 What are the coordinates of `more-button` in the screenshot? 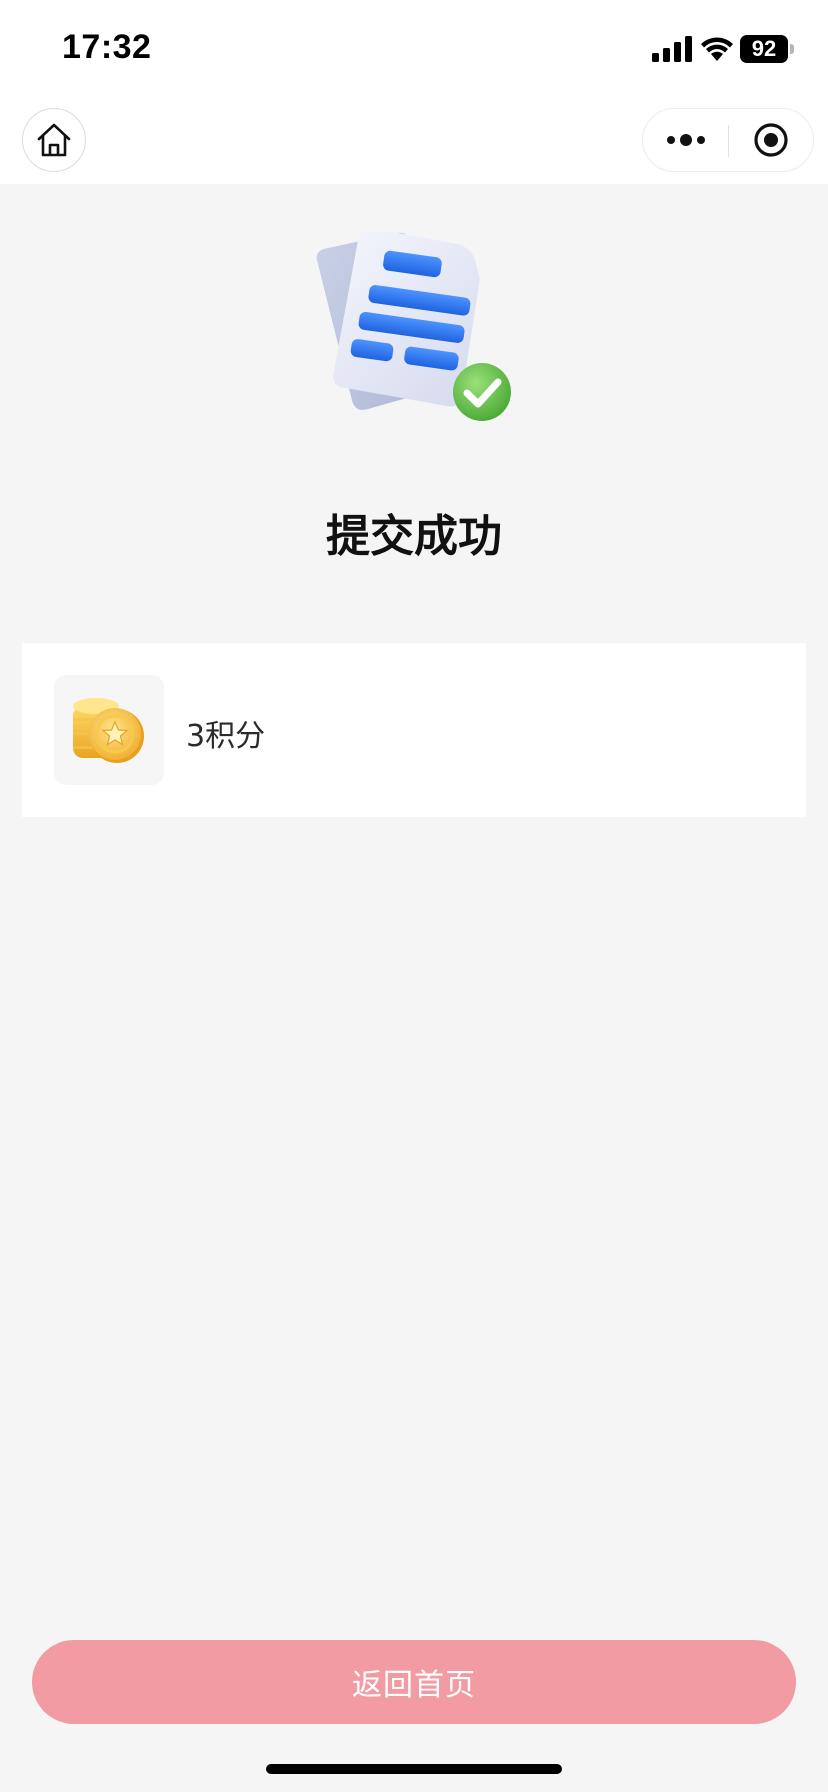 It's located at (685, 140).